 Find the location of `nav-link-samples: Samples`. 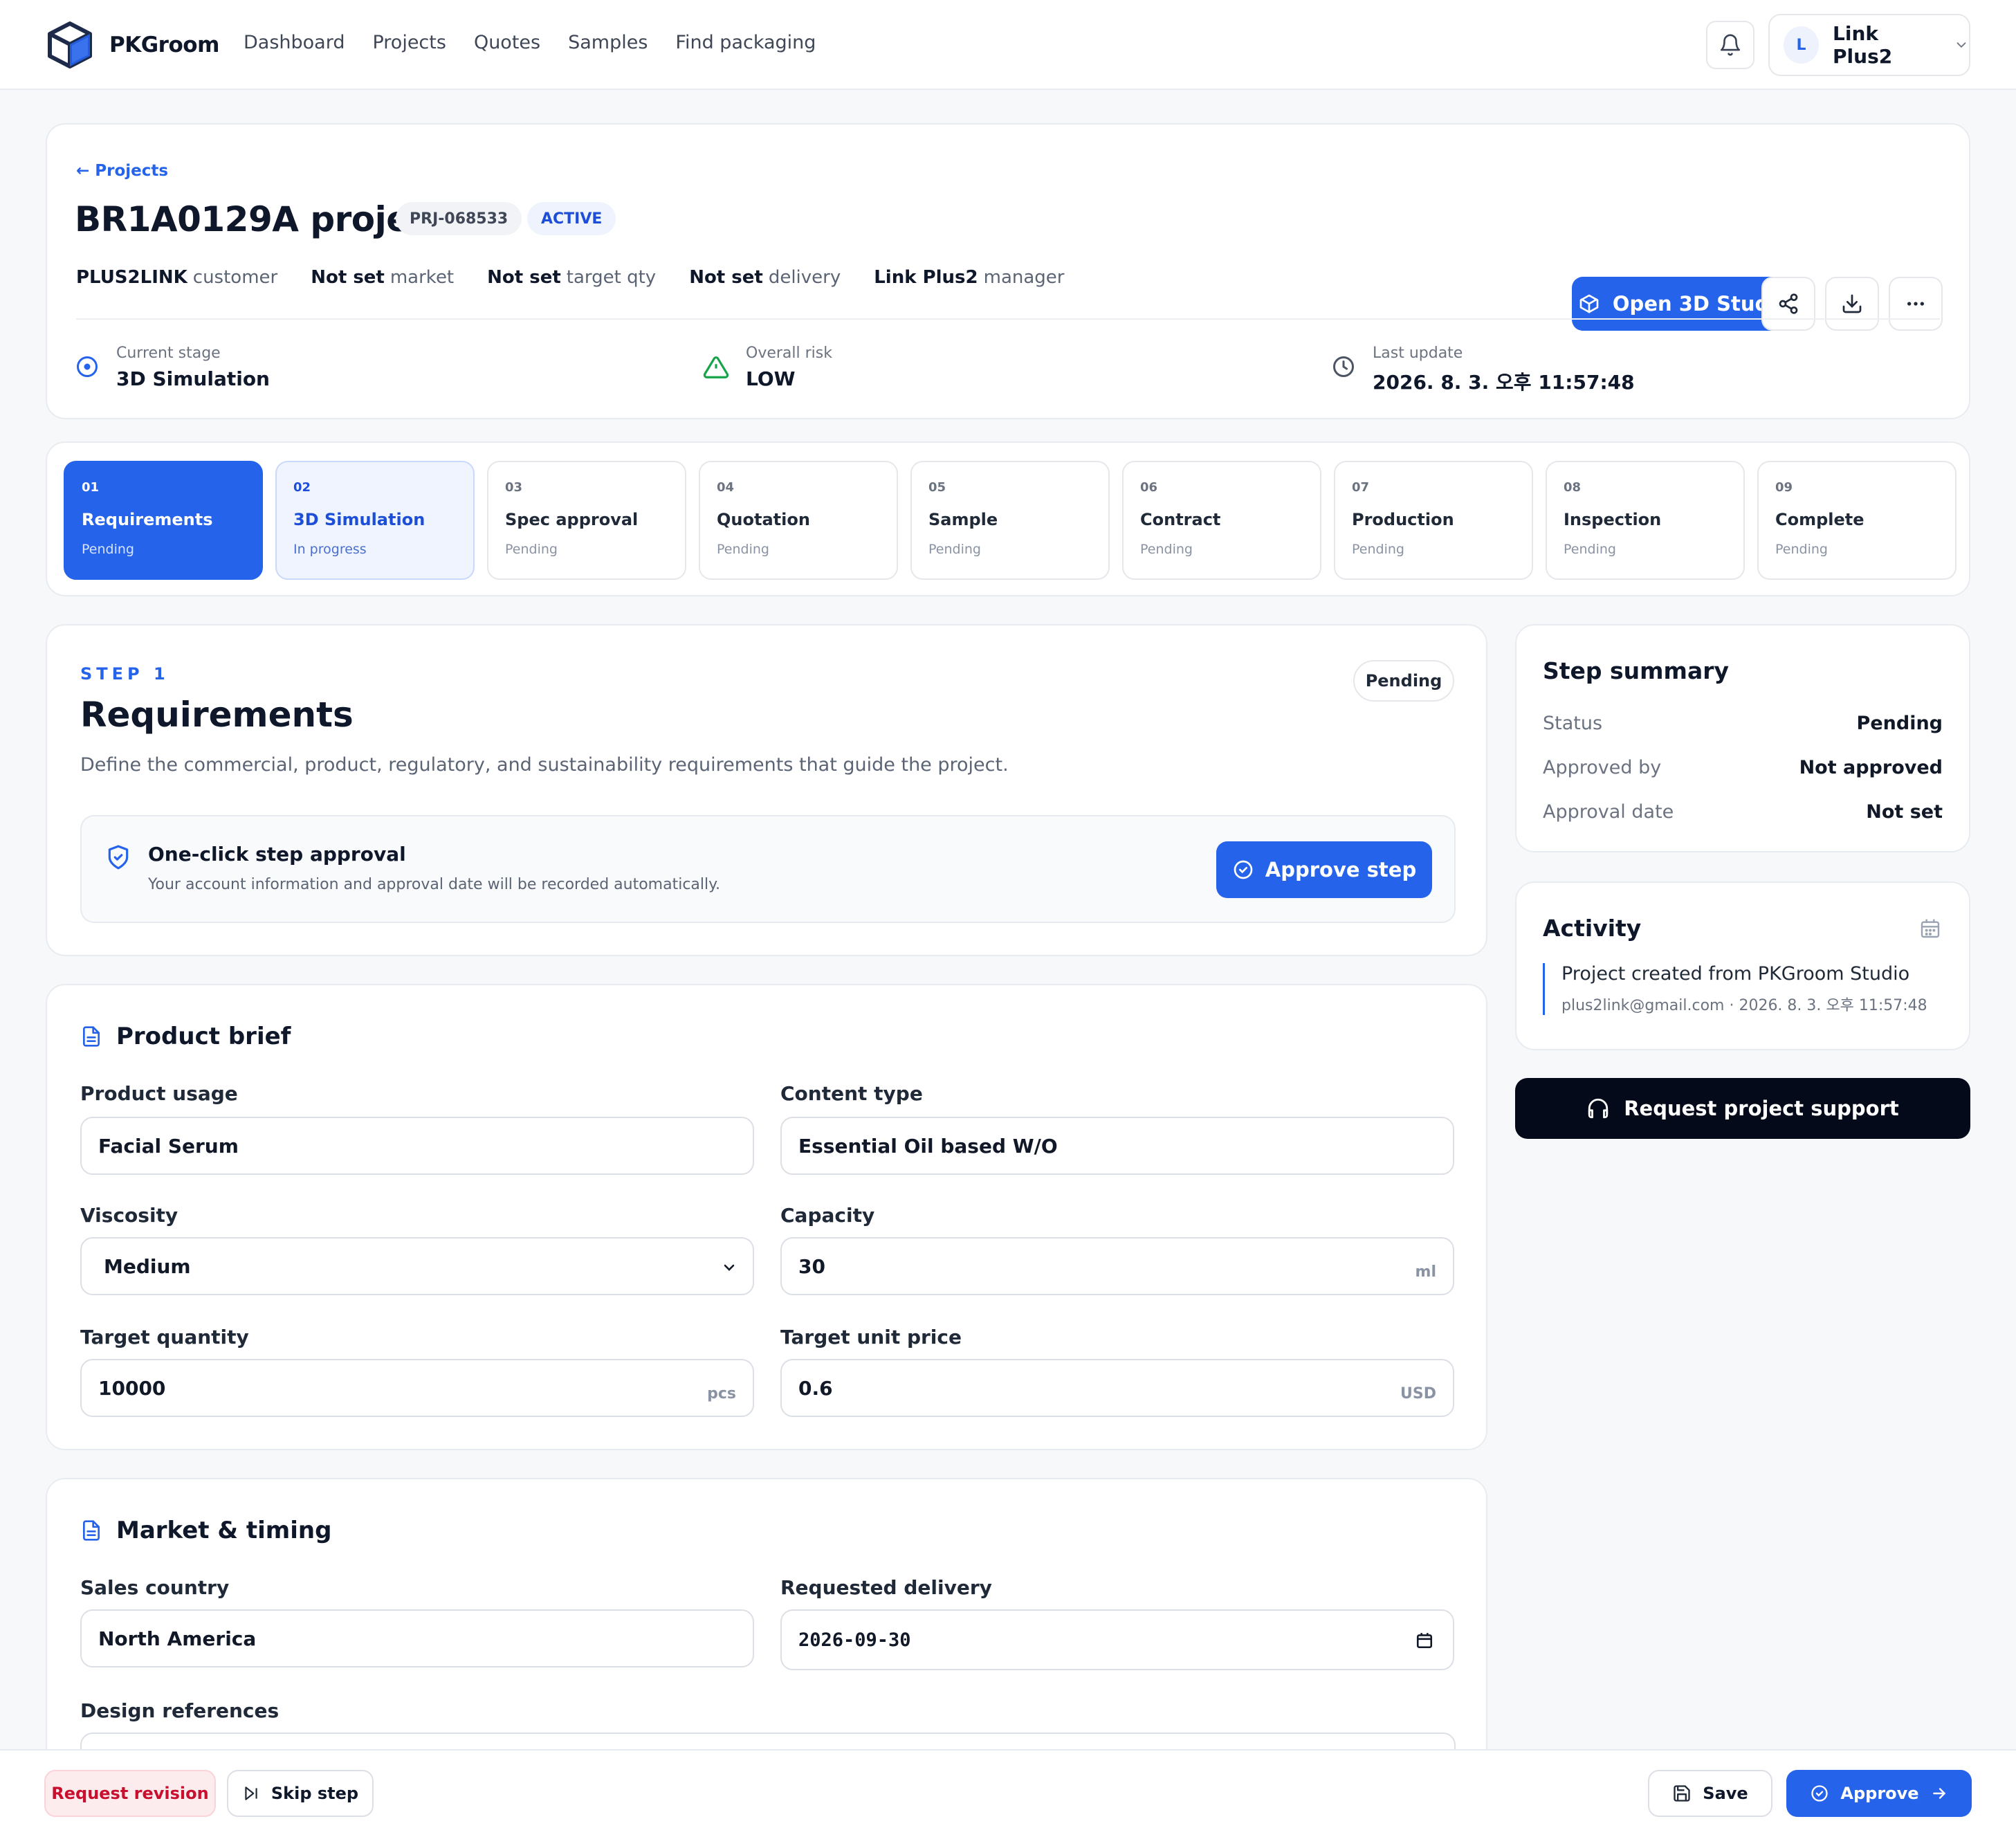

nav-link-samples: Samples is located at coordinates (608, 42).